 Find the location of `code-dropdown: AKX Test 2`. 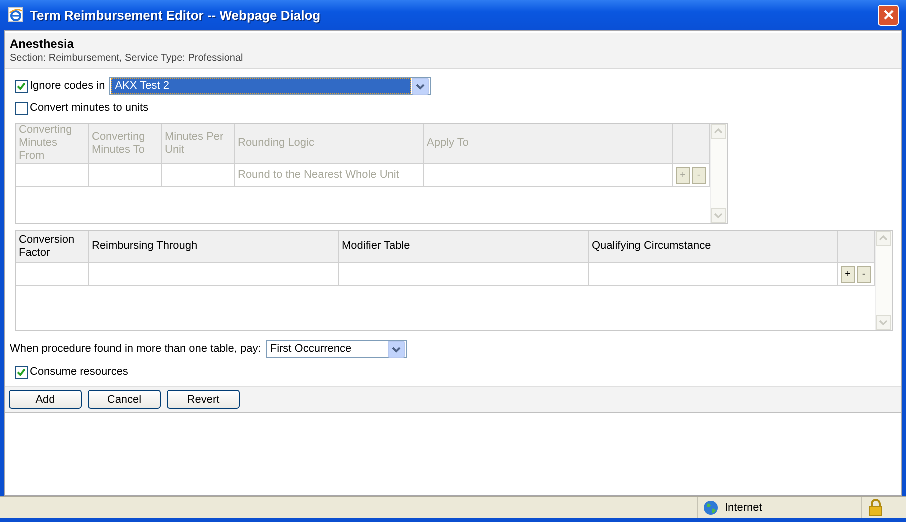

code-dropdown: AKX Test 2 is located at coordinates (270, 86).